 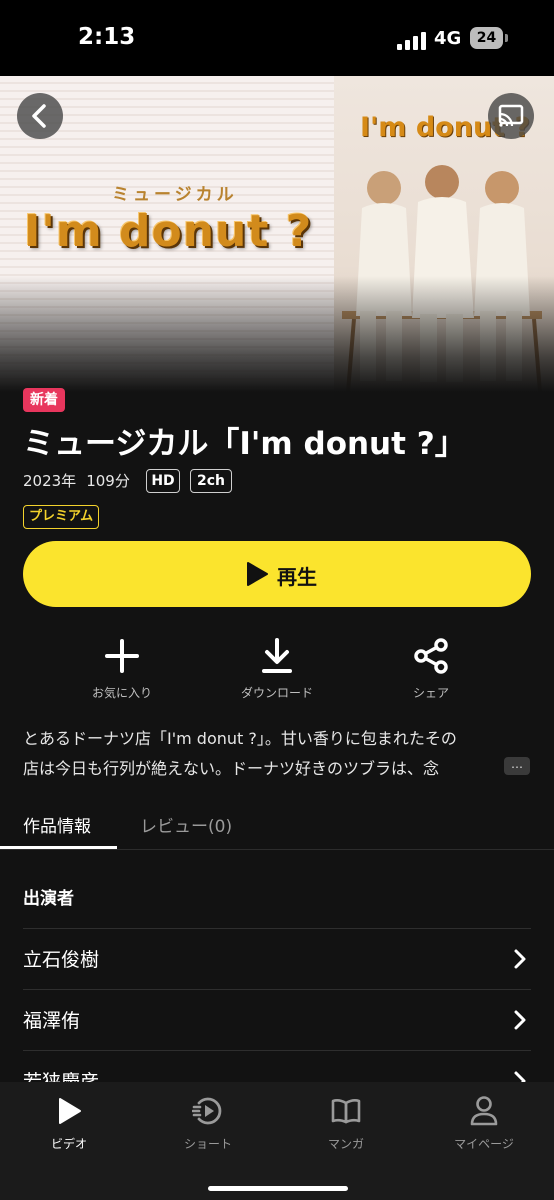 I want to click on tab-divider, so click(x=277, y=849).